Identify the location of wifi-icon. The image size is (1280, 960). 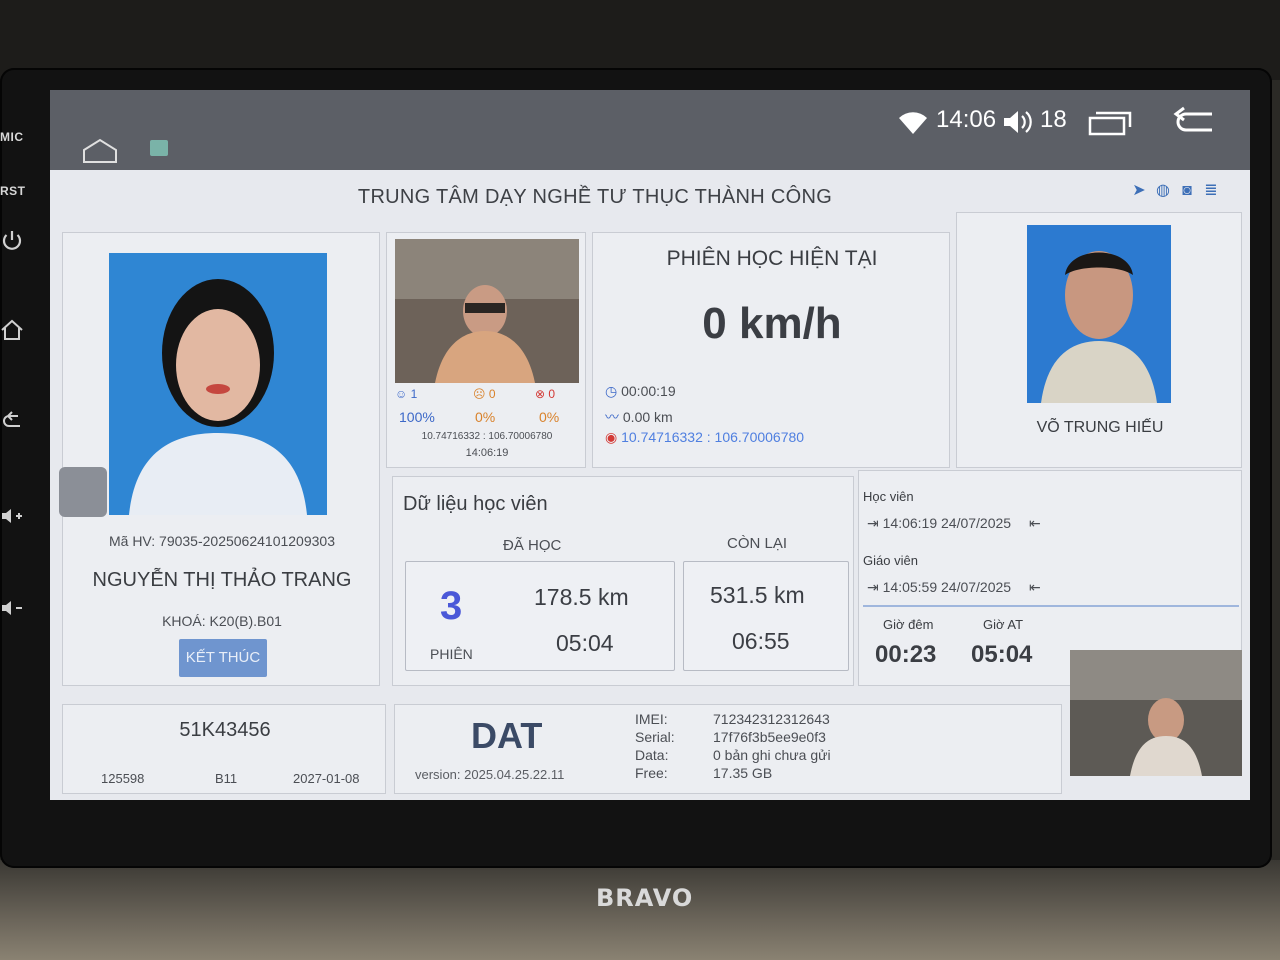
(913, 123).